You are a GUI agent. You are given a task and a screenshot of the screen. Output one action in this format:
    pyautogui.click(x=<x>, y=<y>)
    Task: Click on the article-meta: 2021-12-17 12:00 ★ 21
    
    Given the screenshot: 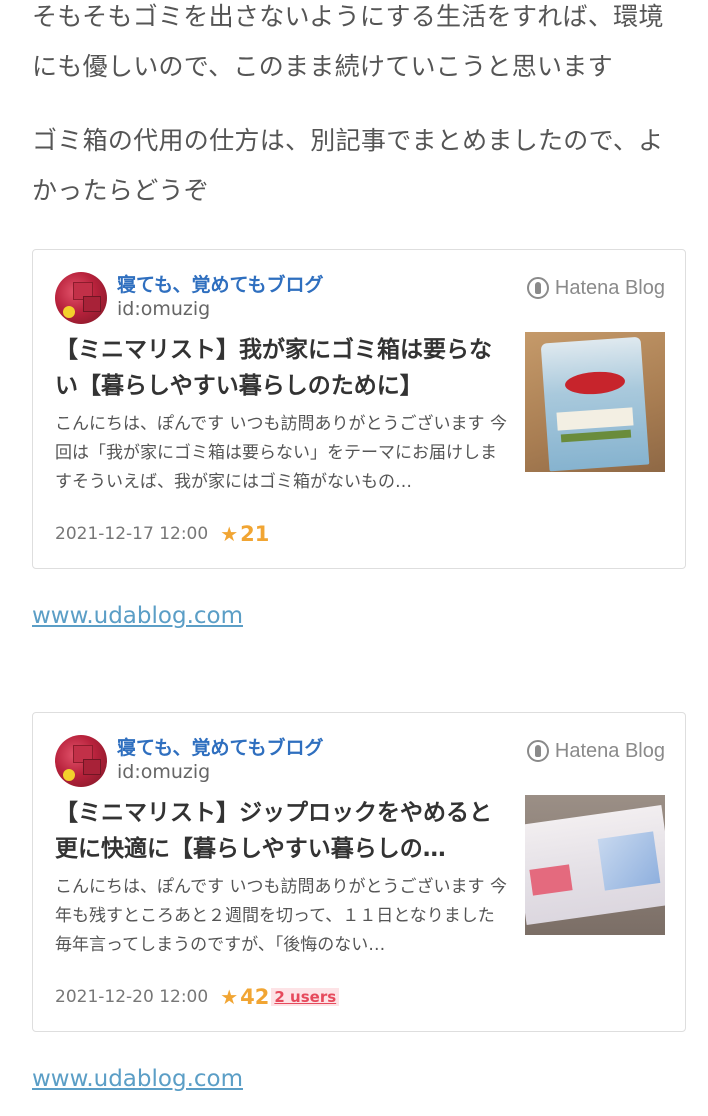 What is the action you would take?
    pyautogui.click(x=162, y=534)
    